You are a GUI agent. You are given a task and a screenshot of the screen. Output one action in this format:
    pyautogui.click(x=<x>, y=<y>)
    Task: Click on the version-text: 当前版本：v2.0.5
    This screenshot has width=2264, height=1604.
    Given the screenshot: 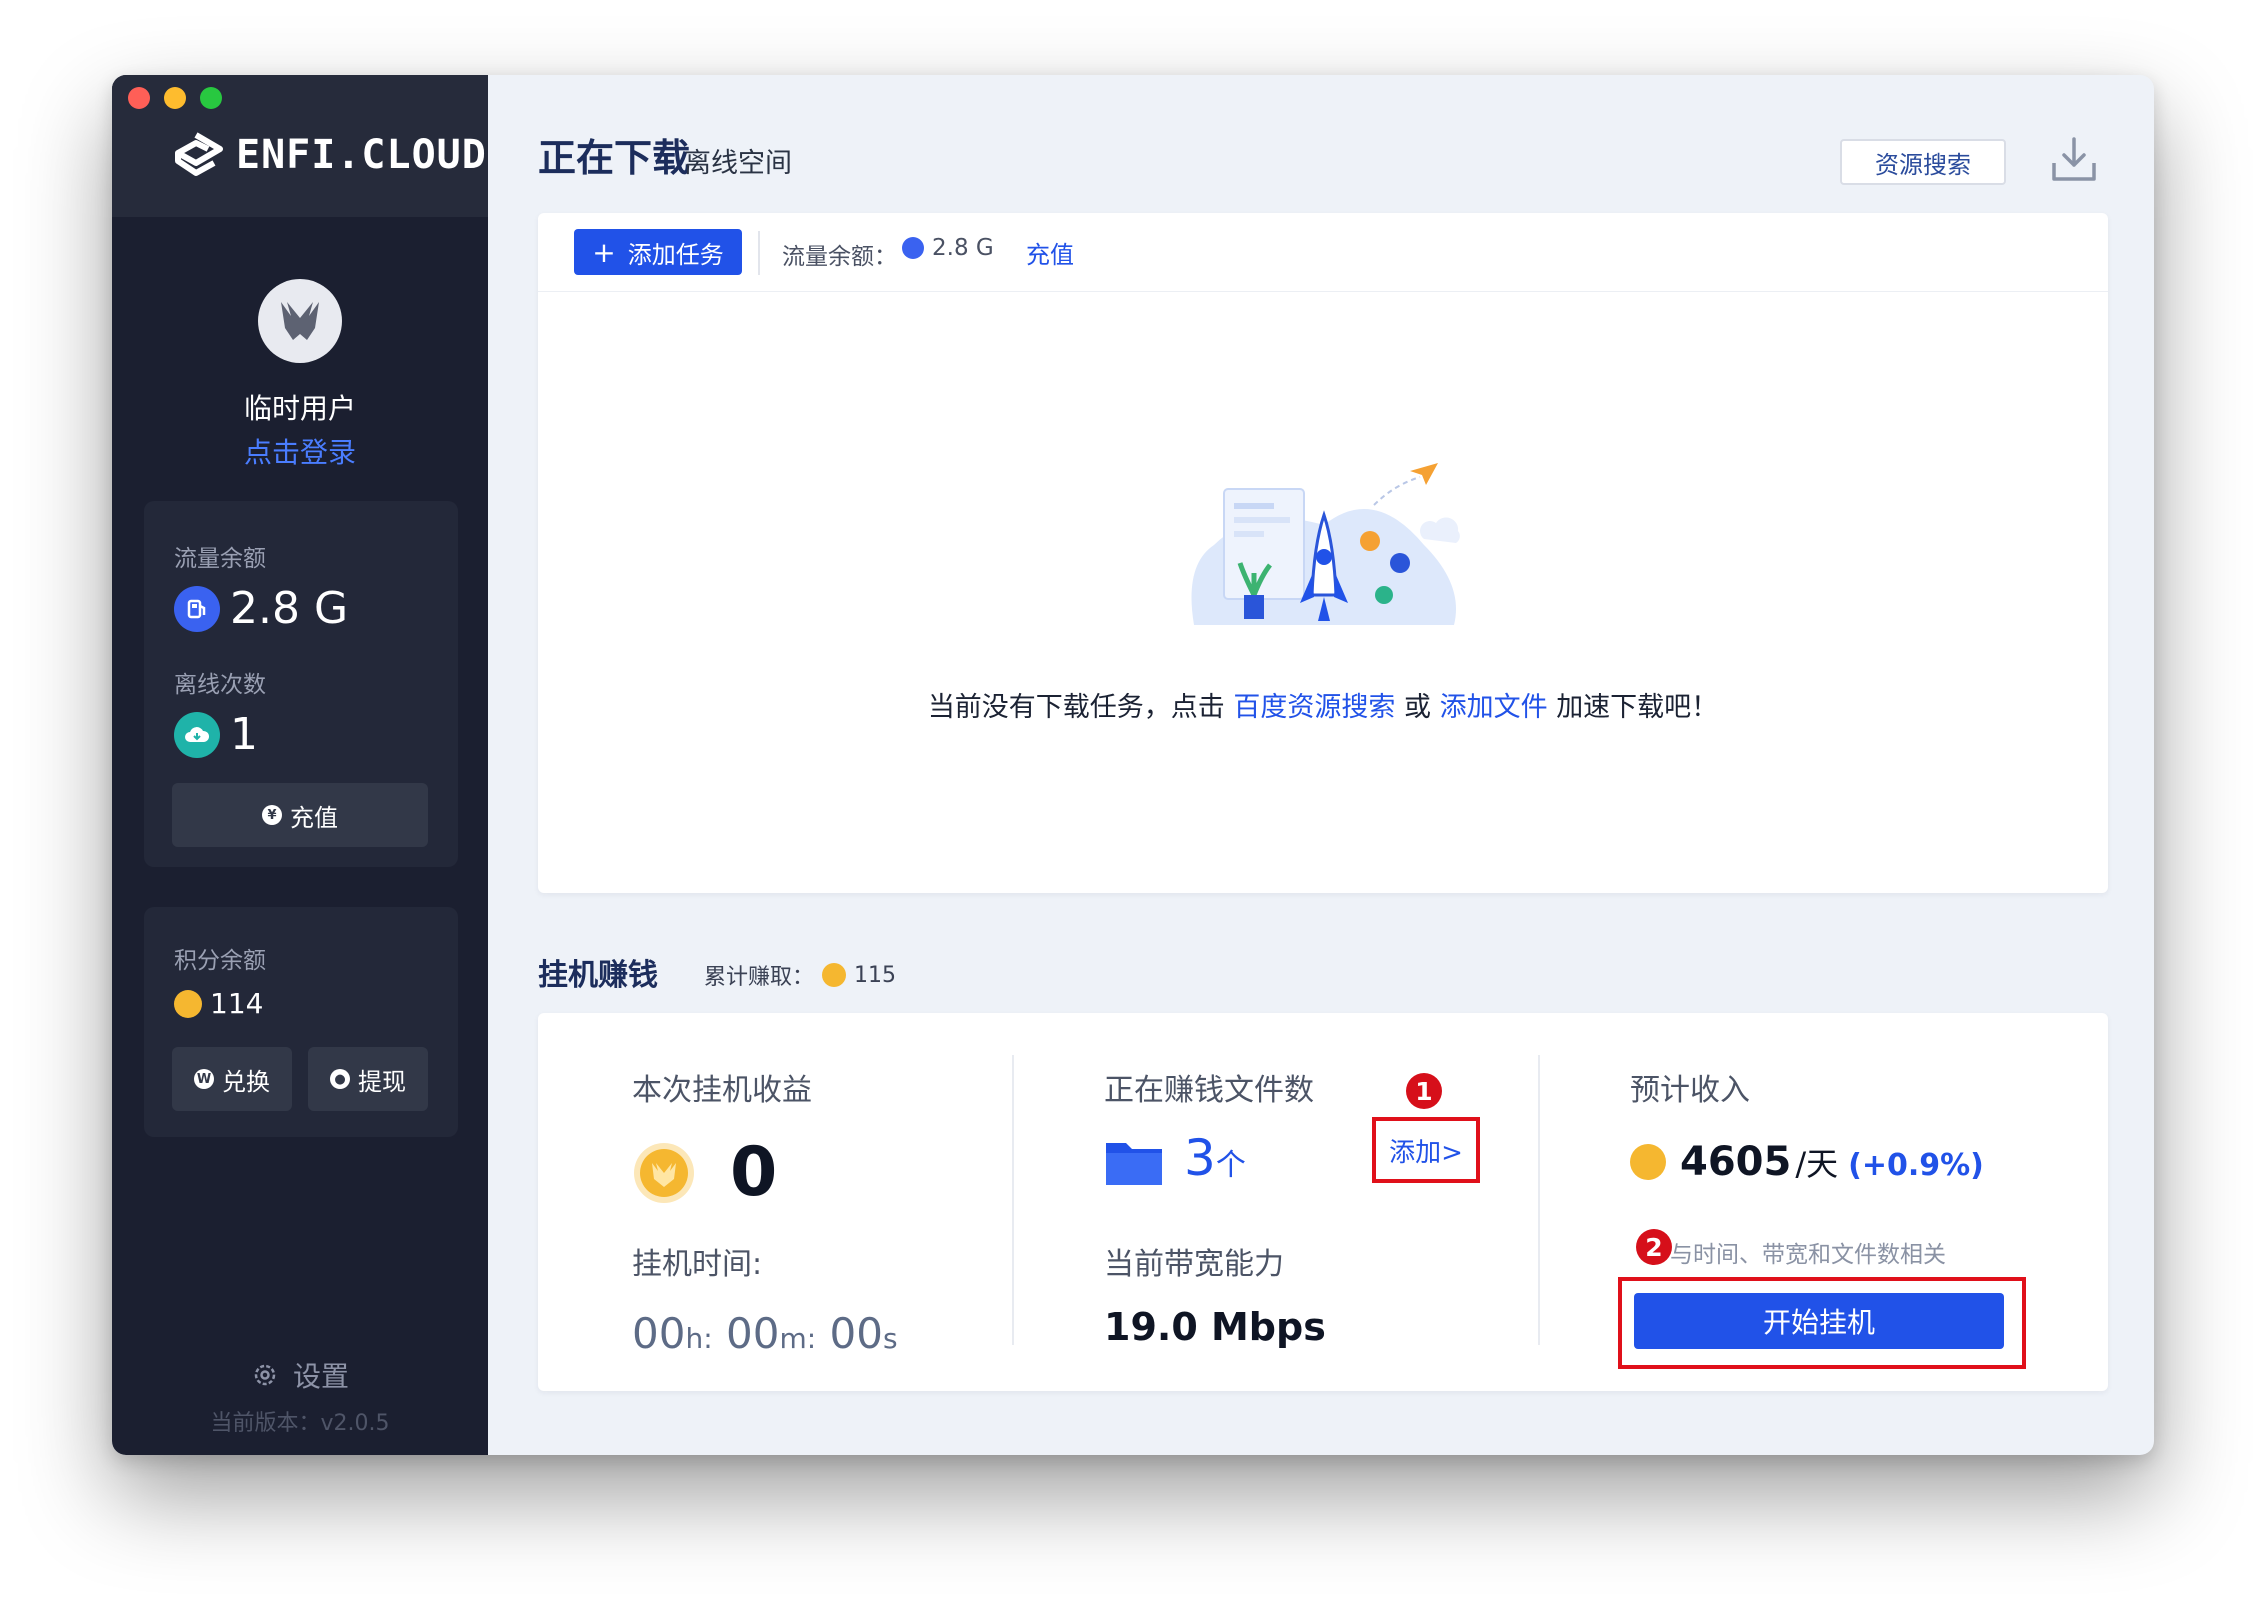 What is the action you would take?
    pyautogui.click(x=300, y=1423)
    